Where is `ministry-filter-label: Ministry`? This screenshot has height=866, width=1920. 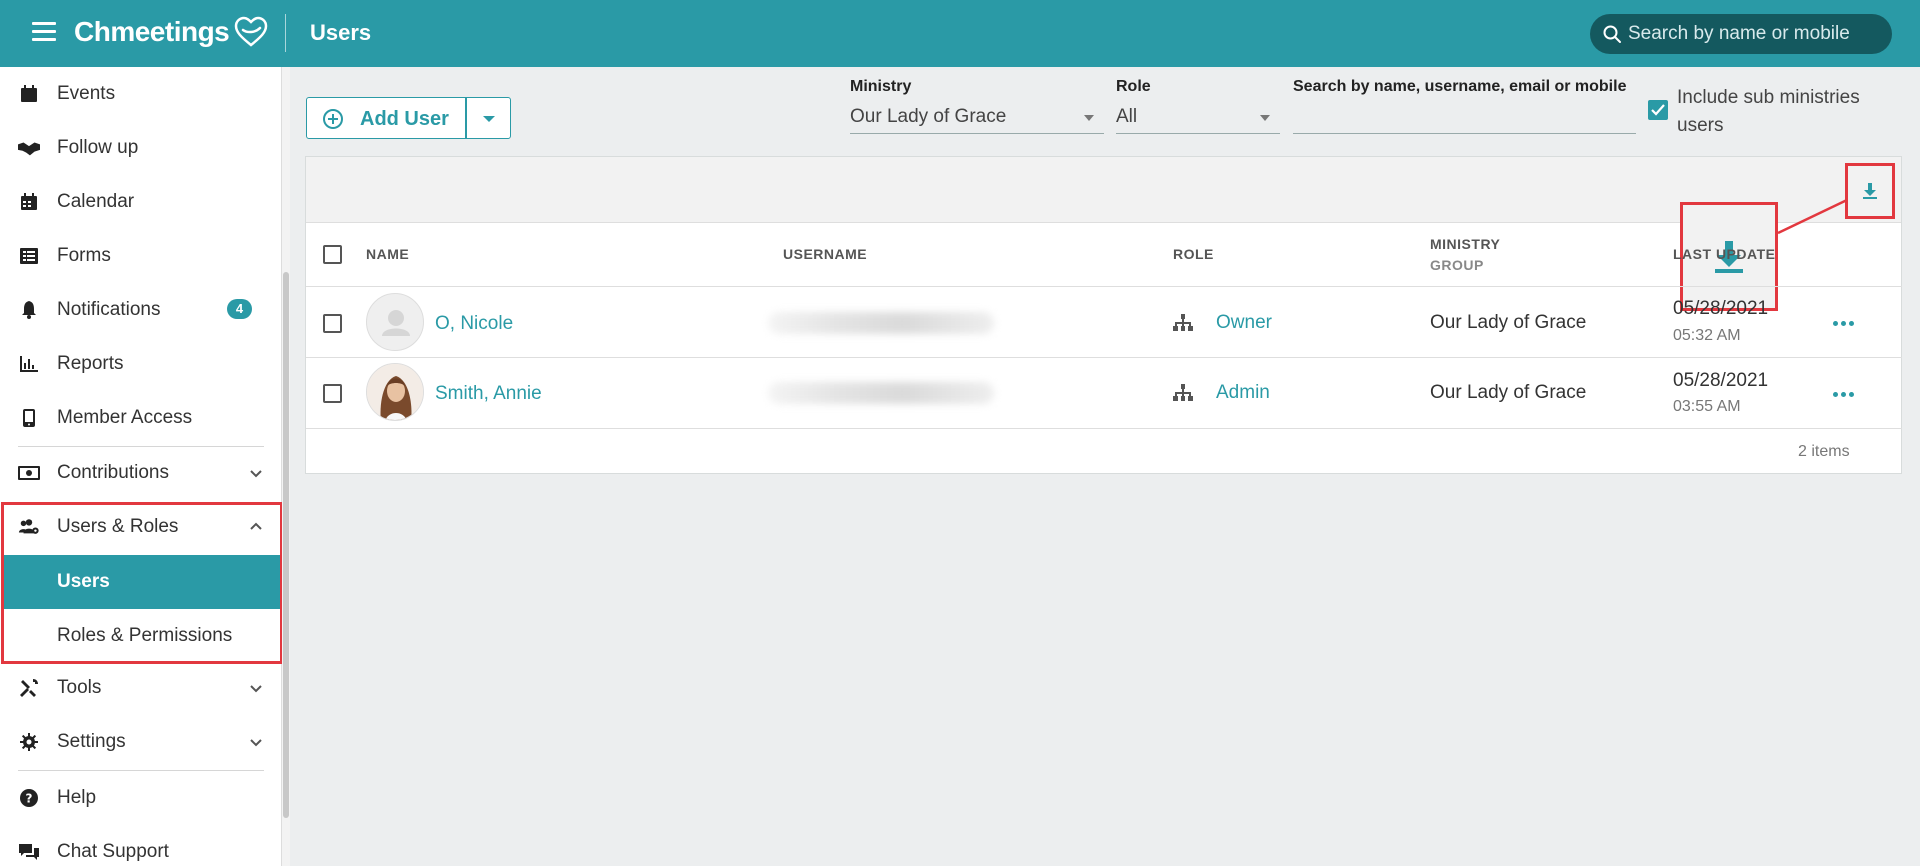
ministry-filter-label: Ministry is located at coordinates (881, 86).